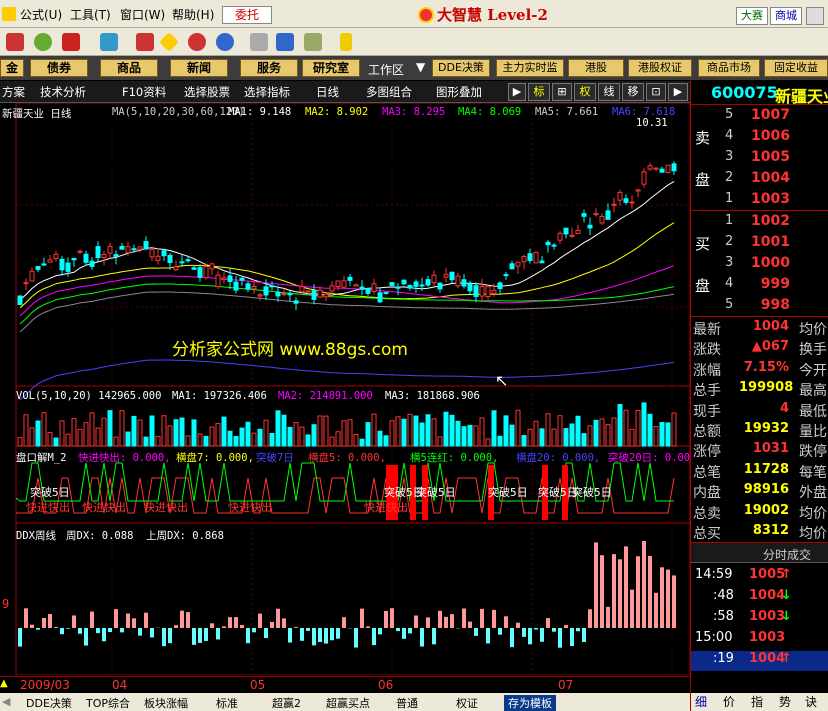 Image resolution: width=828 pixels, height=711 pixels. I want to click on right-tab-index: 指, so click(757, 701).